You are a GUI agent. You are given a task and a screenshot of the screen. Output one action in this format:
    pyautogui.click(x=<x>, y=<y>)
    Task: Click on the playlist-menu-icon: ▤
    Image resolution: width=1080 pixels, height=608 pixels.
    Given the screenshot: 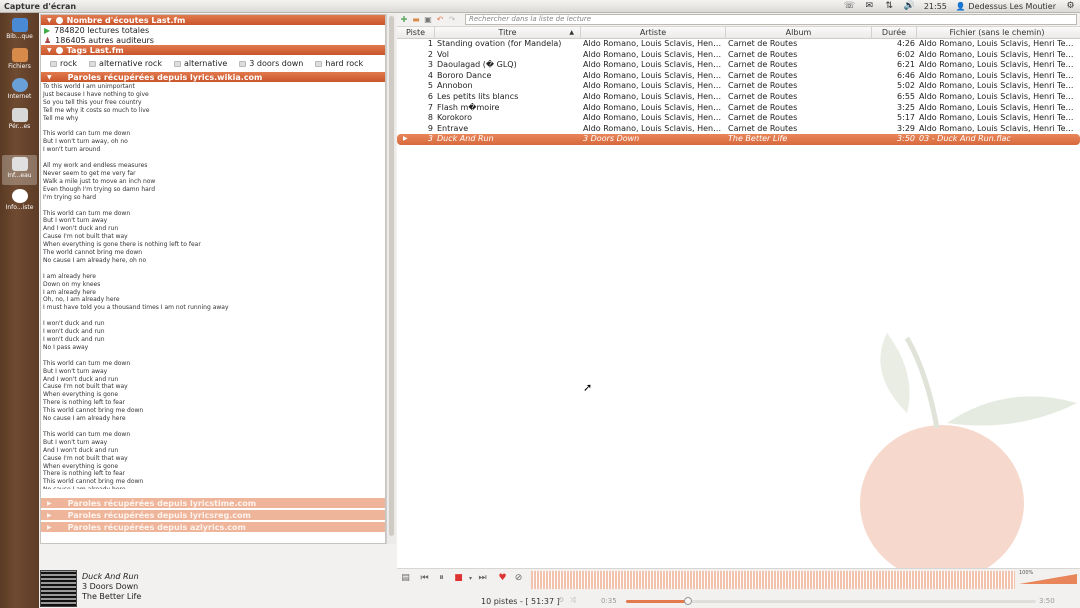 What is the action you would take?
    pyautogui.click(x=405, y=578)
    